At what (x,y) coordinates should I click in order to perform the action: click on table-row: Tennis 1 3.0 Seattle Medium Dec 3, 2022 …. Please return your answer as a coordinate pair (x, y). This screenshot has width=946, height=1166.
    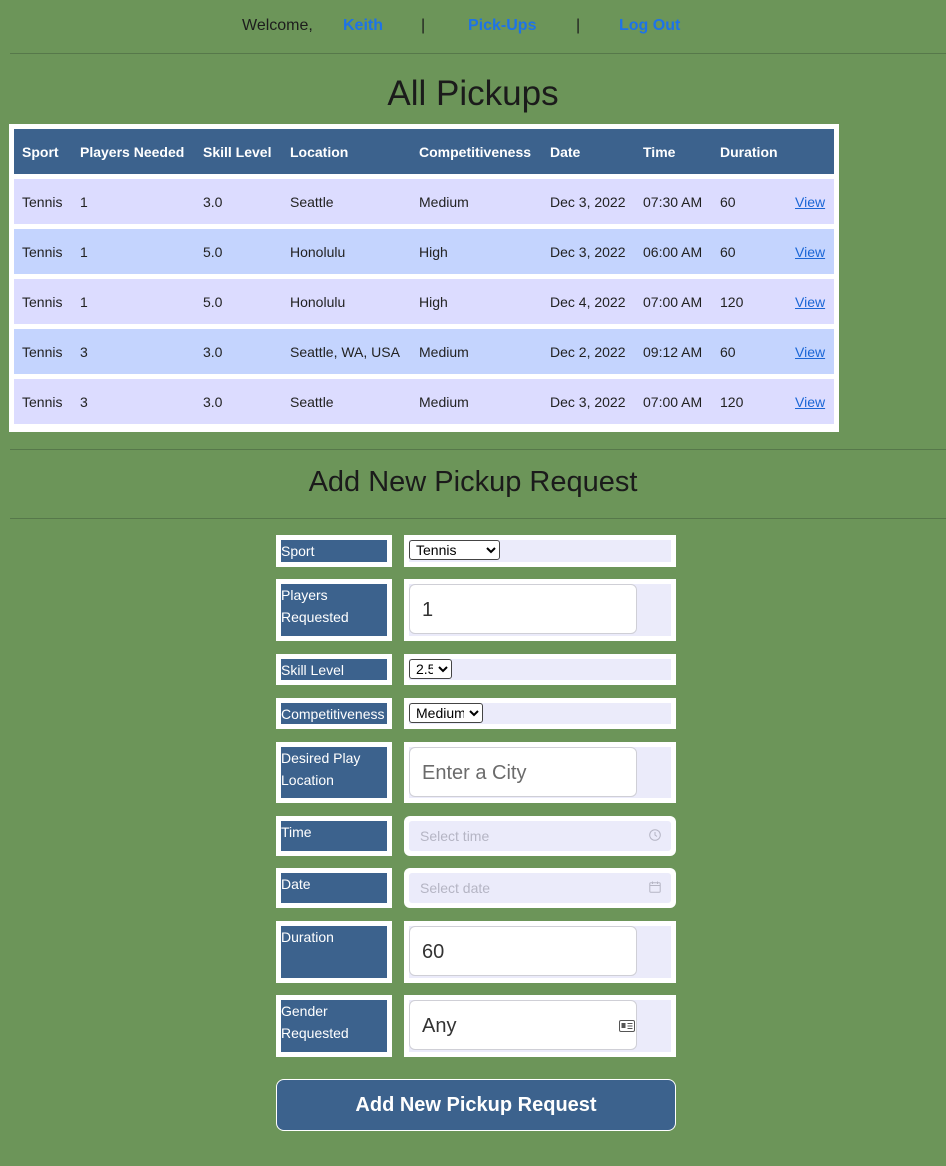
    Looking at the image, I should click on (424, 201).